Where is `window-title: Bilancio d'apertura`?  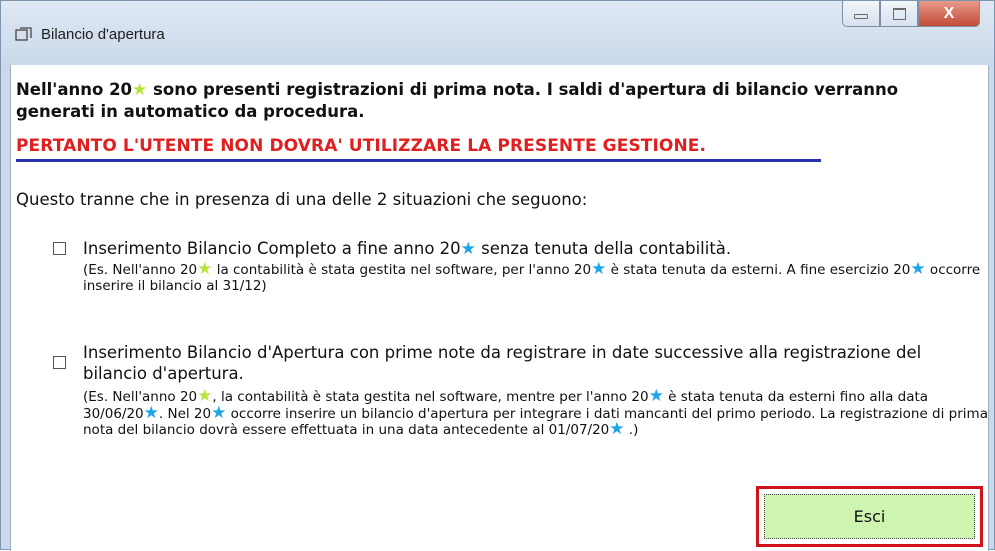
window-title: Bilancio d'apertura is located at coordinates (103, 34).